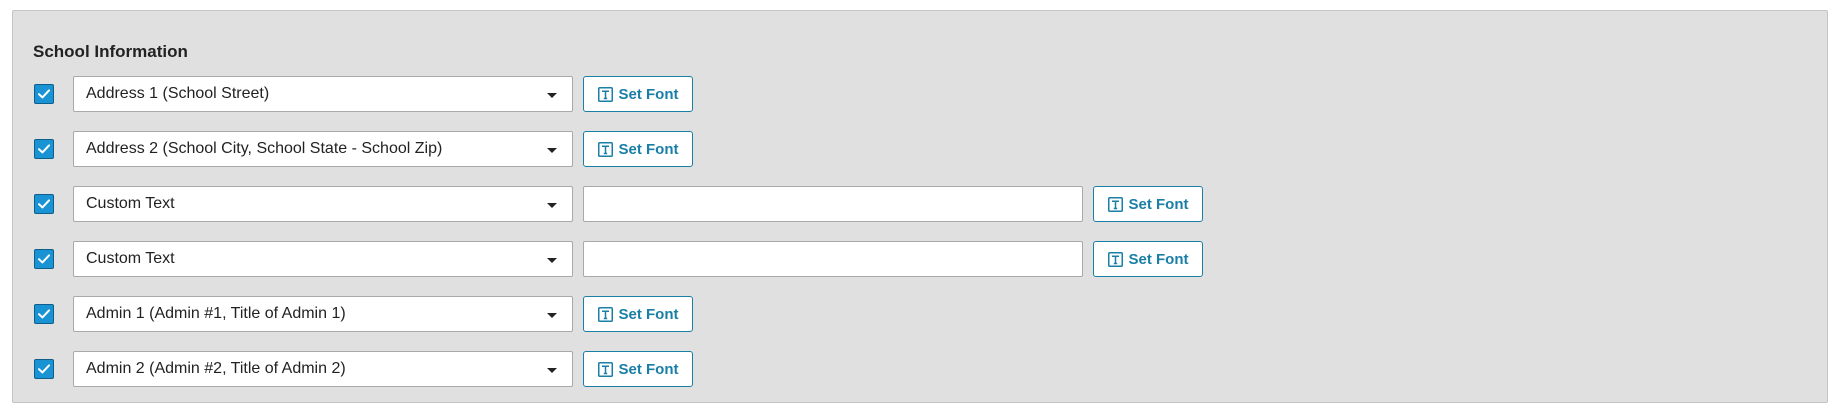 This screenshot has width=1840, height=412. I want to click on field-row-custom-text-2: Custom Text Set Font, so click(920, 259).